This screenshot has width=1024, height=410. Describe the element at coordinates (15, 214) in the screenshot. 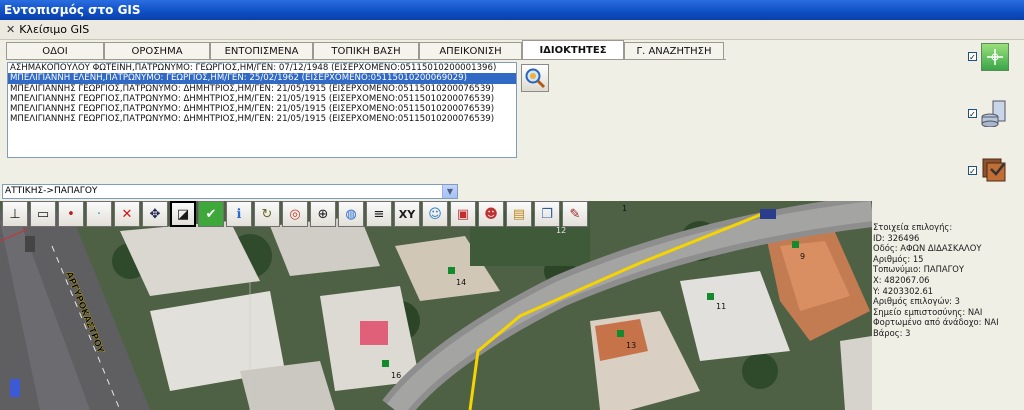

I see `compass-tool: ⊥` at that location.